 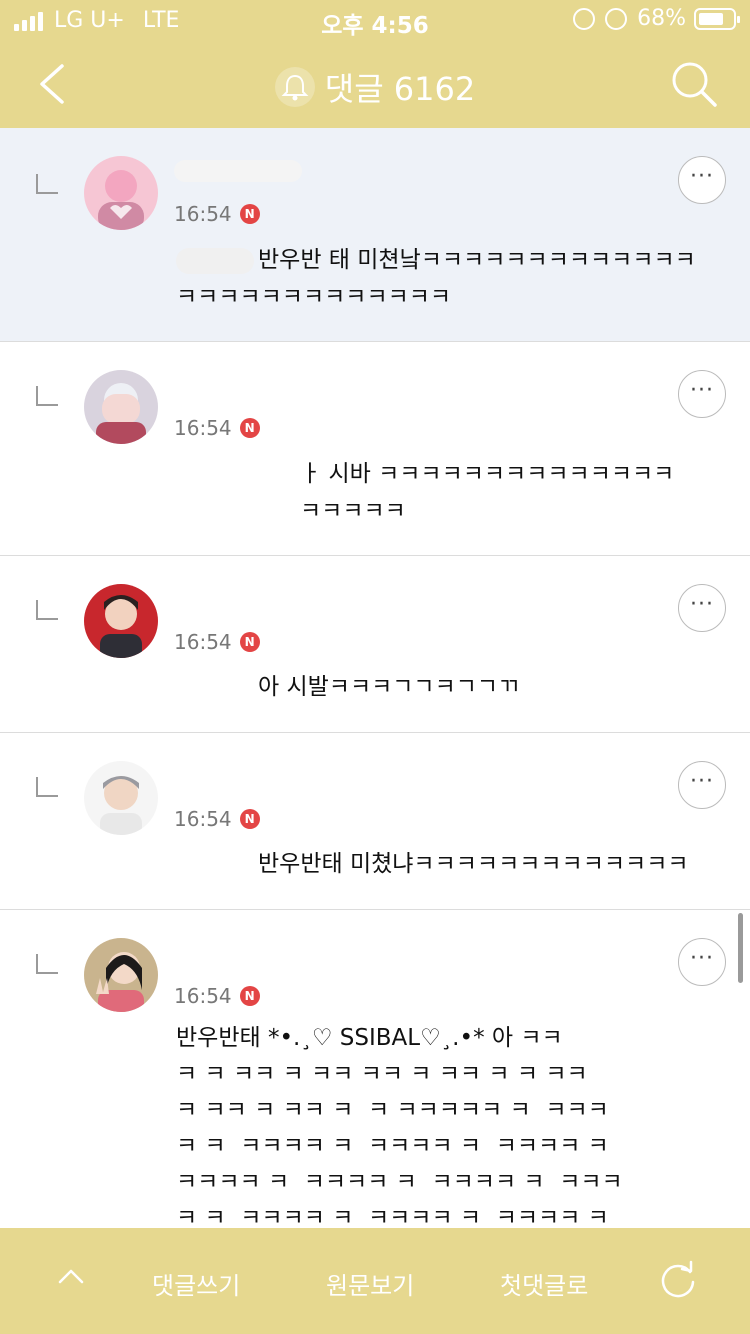 I want to click on view-original-button: 원문보기, so click(x=370, y=1283).